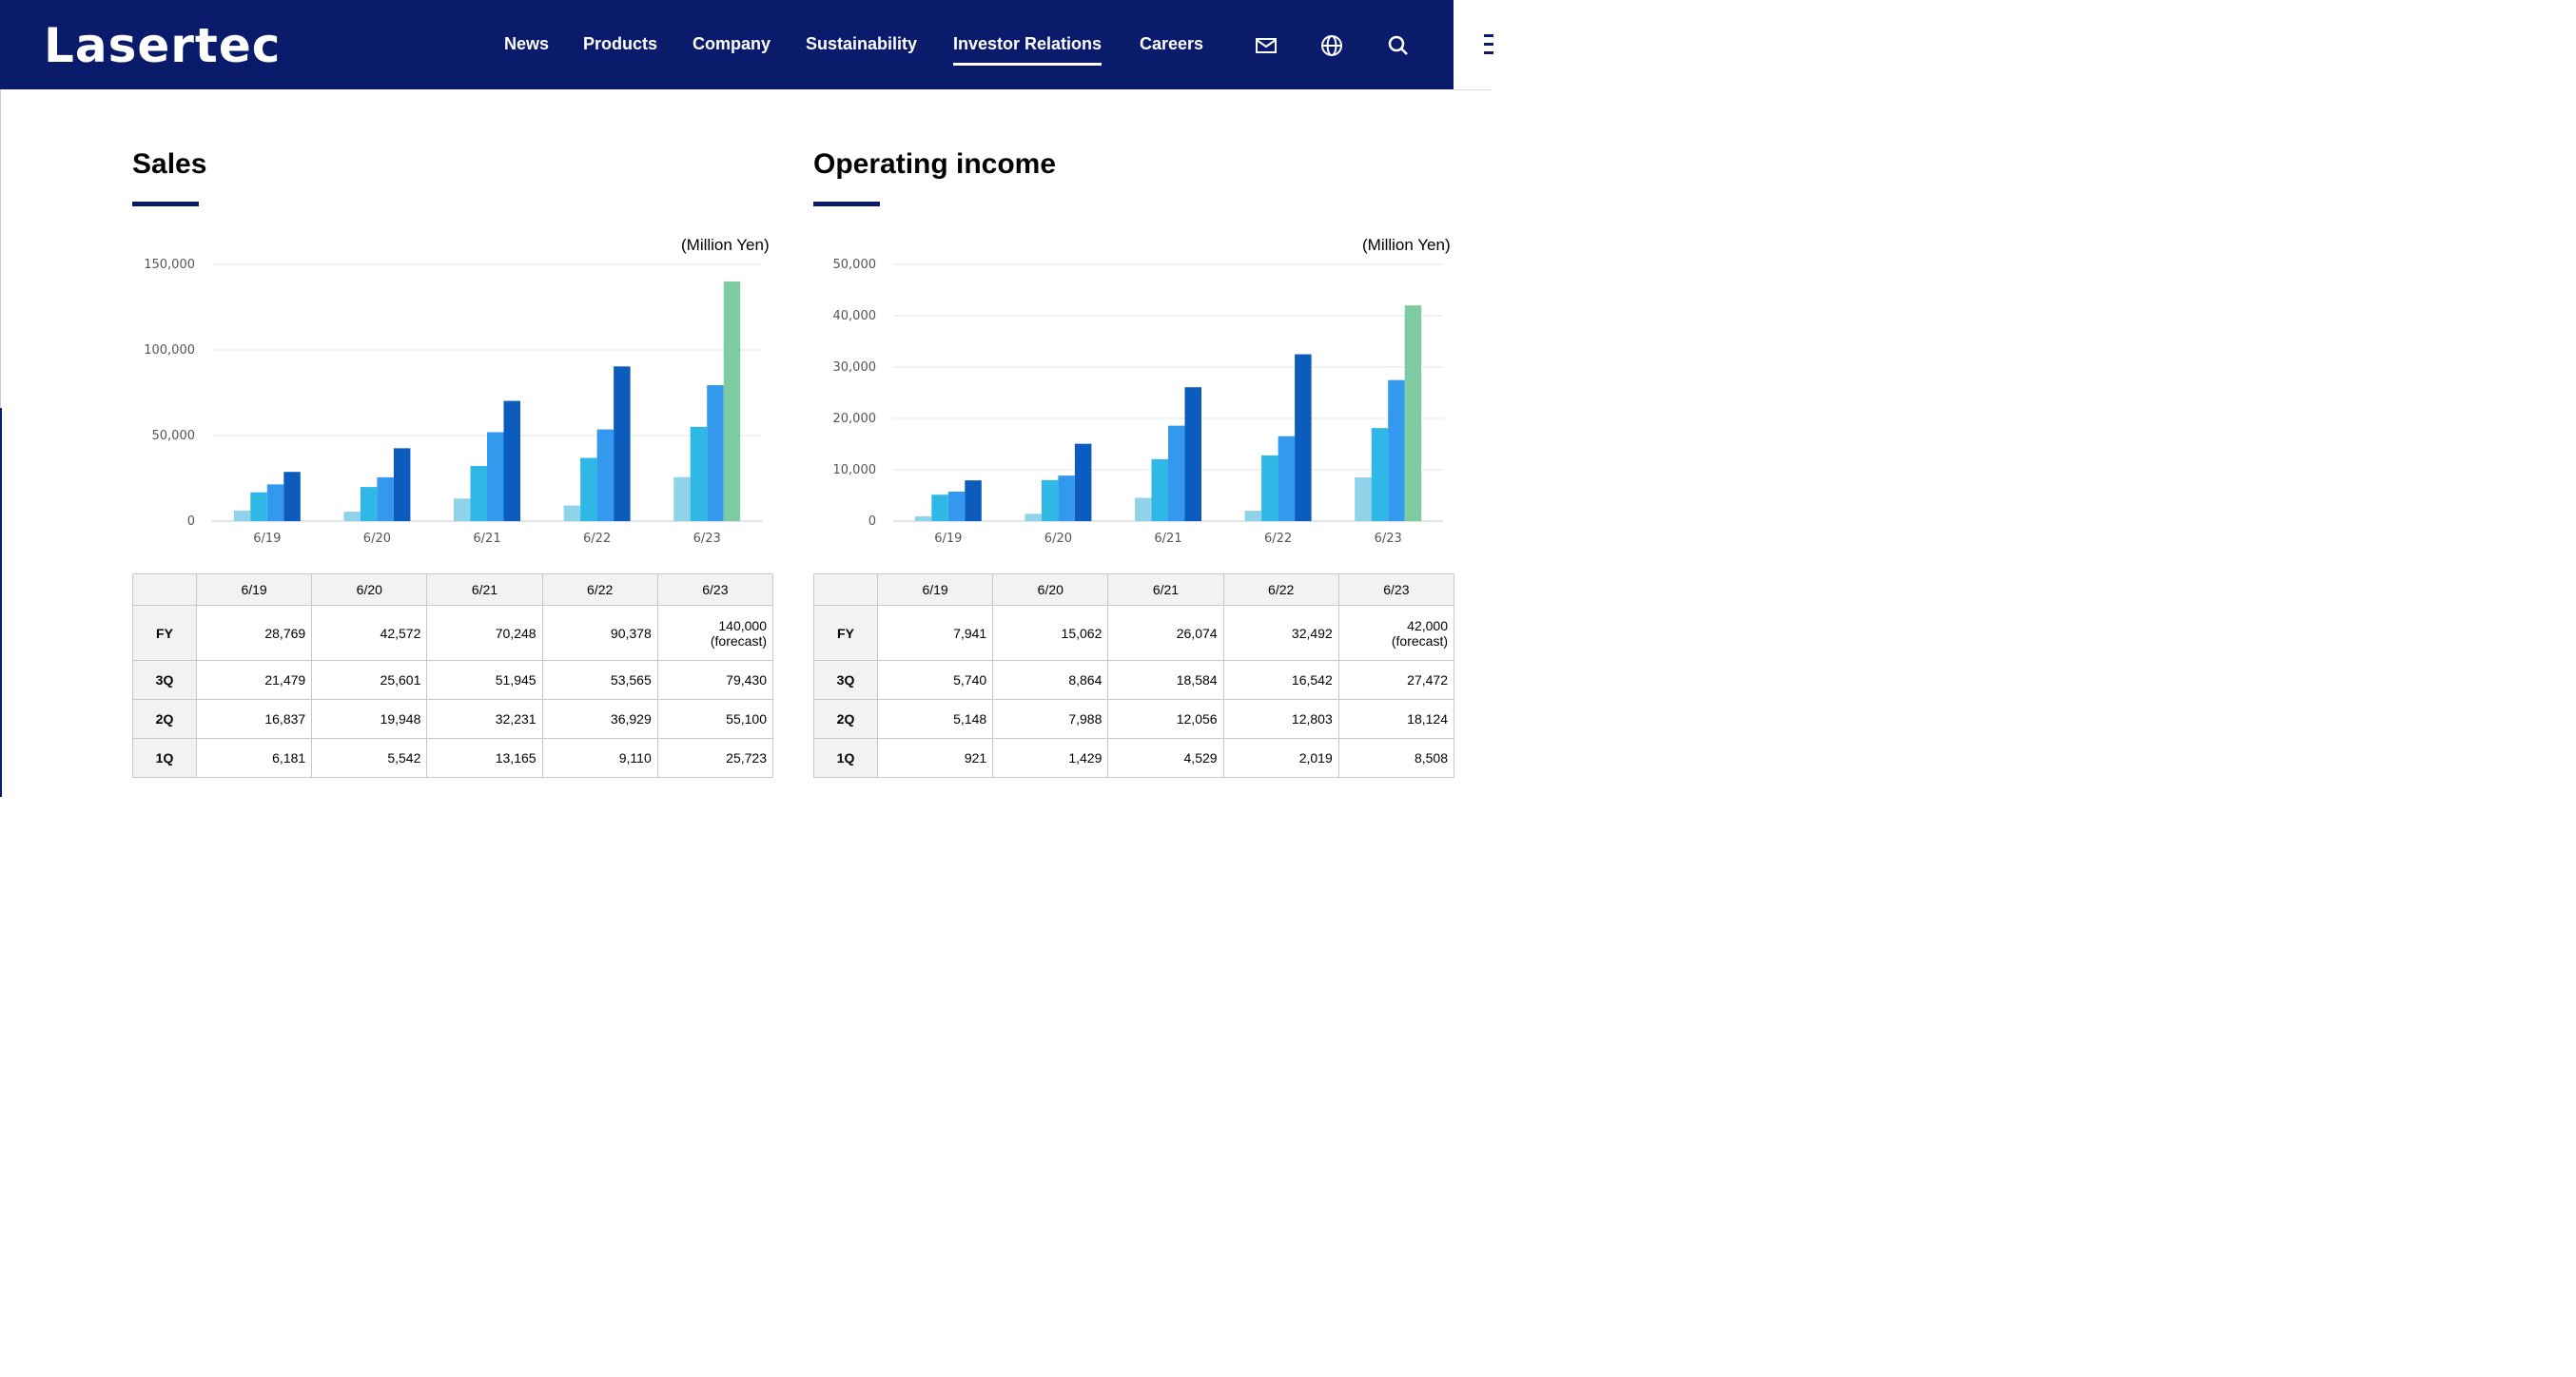  I want to click on y-tick-label: 10,000, so click(855, 470).